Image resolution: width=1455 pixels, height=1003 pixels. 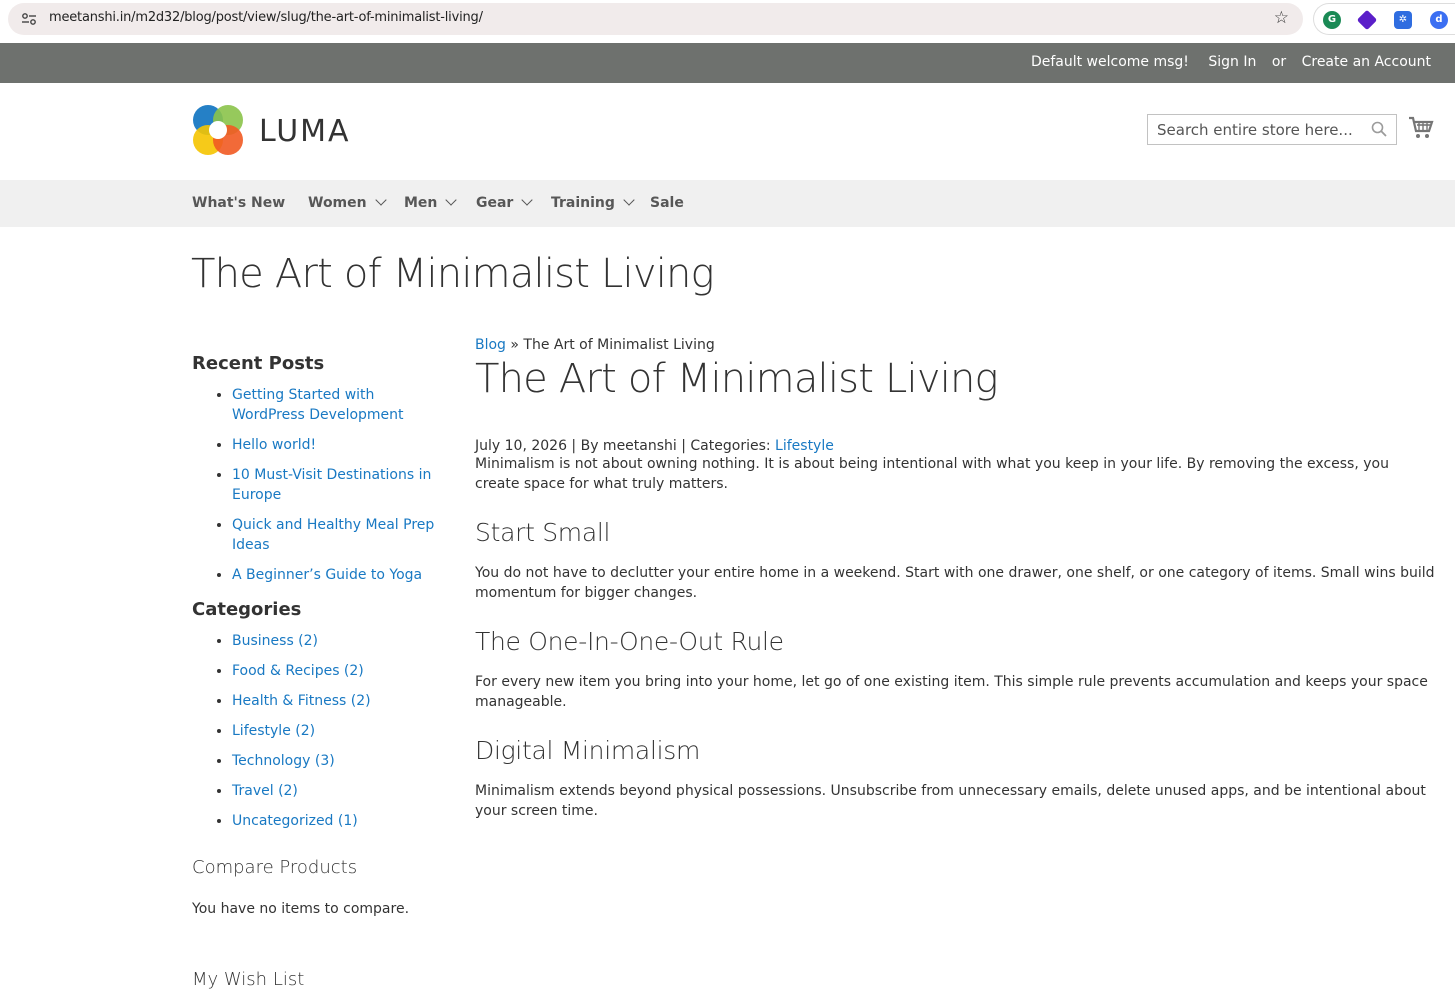 What do you see at coordinates (29, 19) in the screenshot?
I see `site-info-icon` at bounding box center [29, 19].